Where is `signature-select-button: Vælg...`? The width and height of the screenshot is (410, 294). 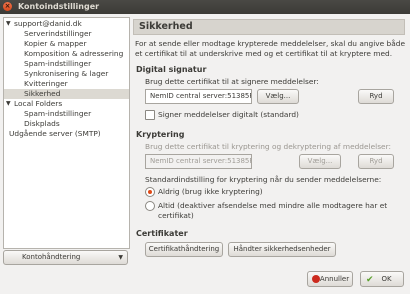 signature-select-button: Vælg... is located at coordinates (278, 96).